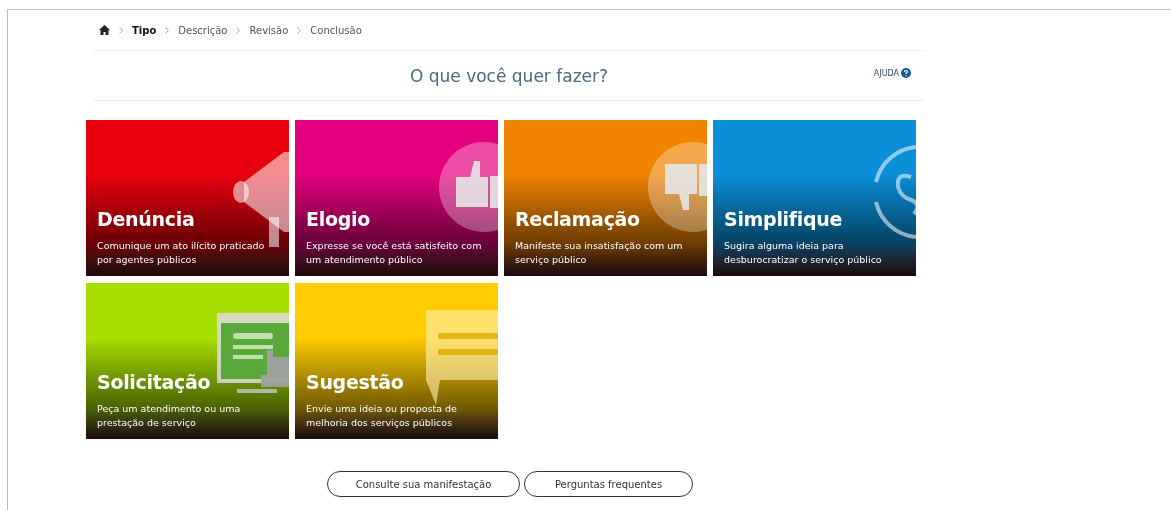 The height and width of the screenshot is (510, 1171). What do you see at coordinates (599, 253) in the screenshot?
I see `card-description: Manifeste sua insatisfação com um serviço público` at bounding box center [599, 253].